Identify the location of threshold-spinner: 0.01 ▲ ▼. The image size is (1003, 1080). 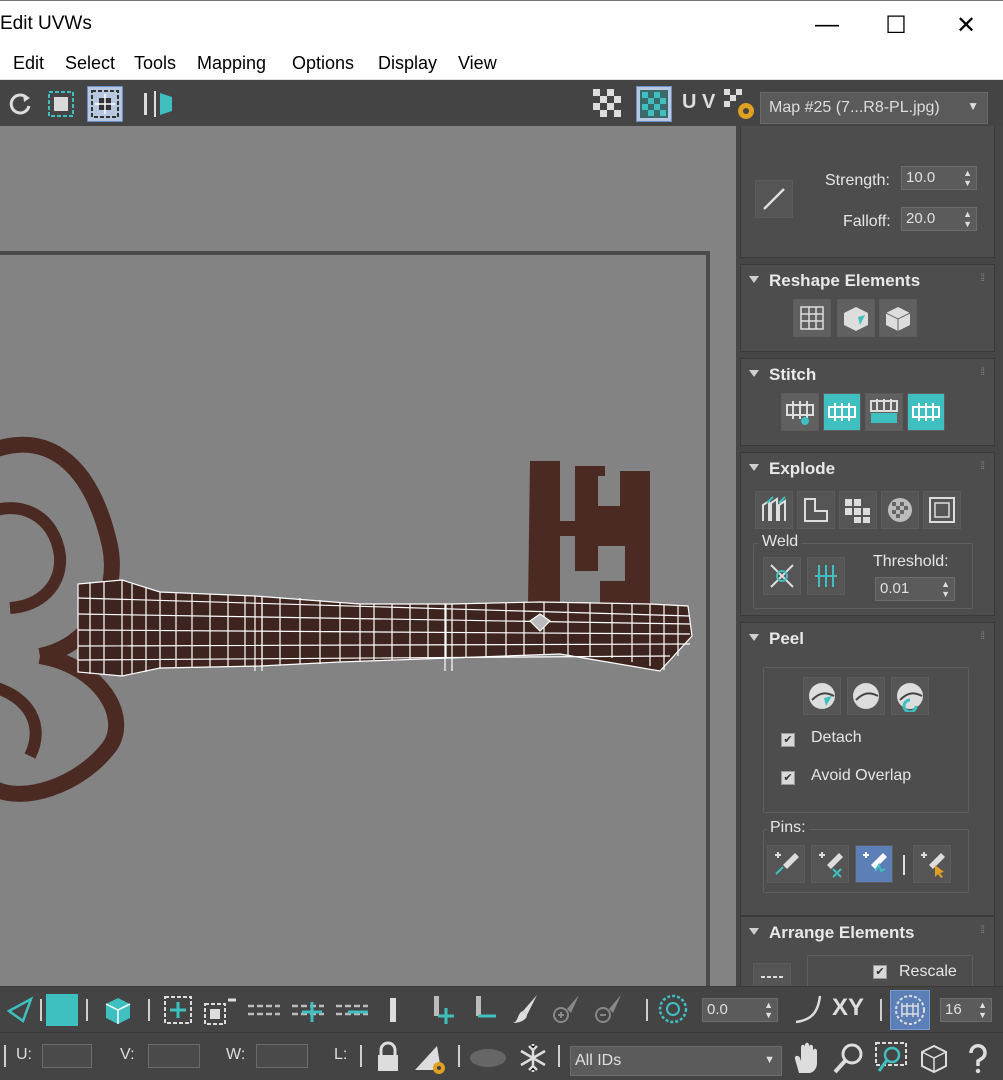
(915, 589).